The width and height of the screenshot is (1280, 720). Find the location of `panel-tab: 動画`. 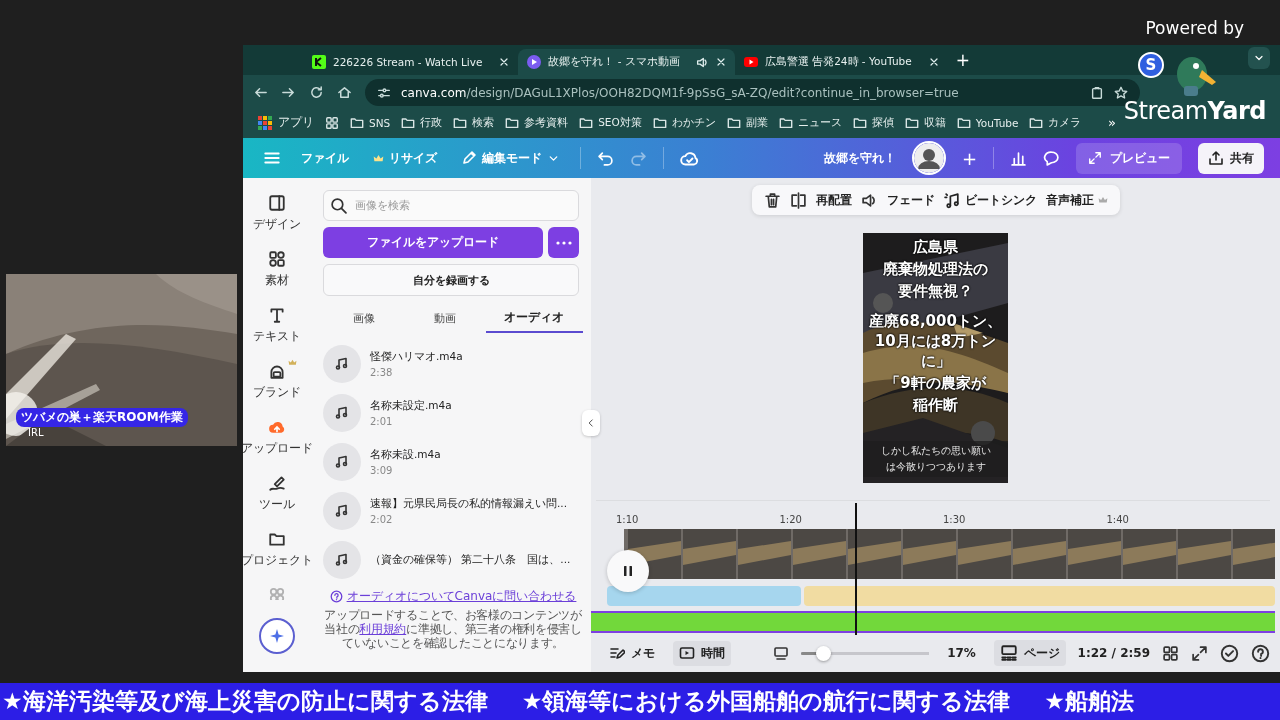

panel-tab: 動画 is located at coordinates (445, 318).